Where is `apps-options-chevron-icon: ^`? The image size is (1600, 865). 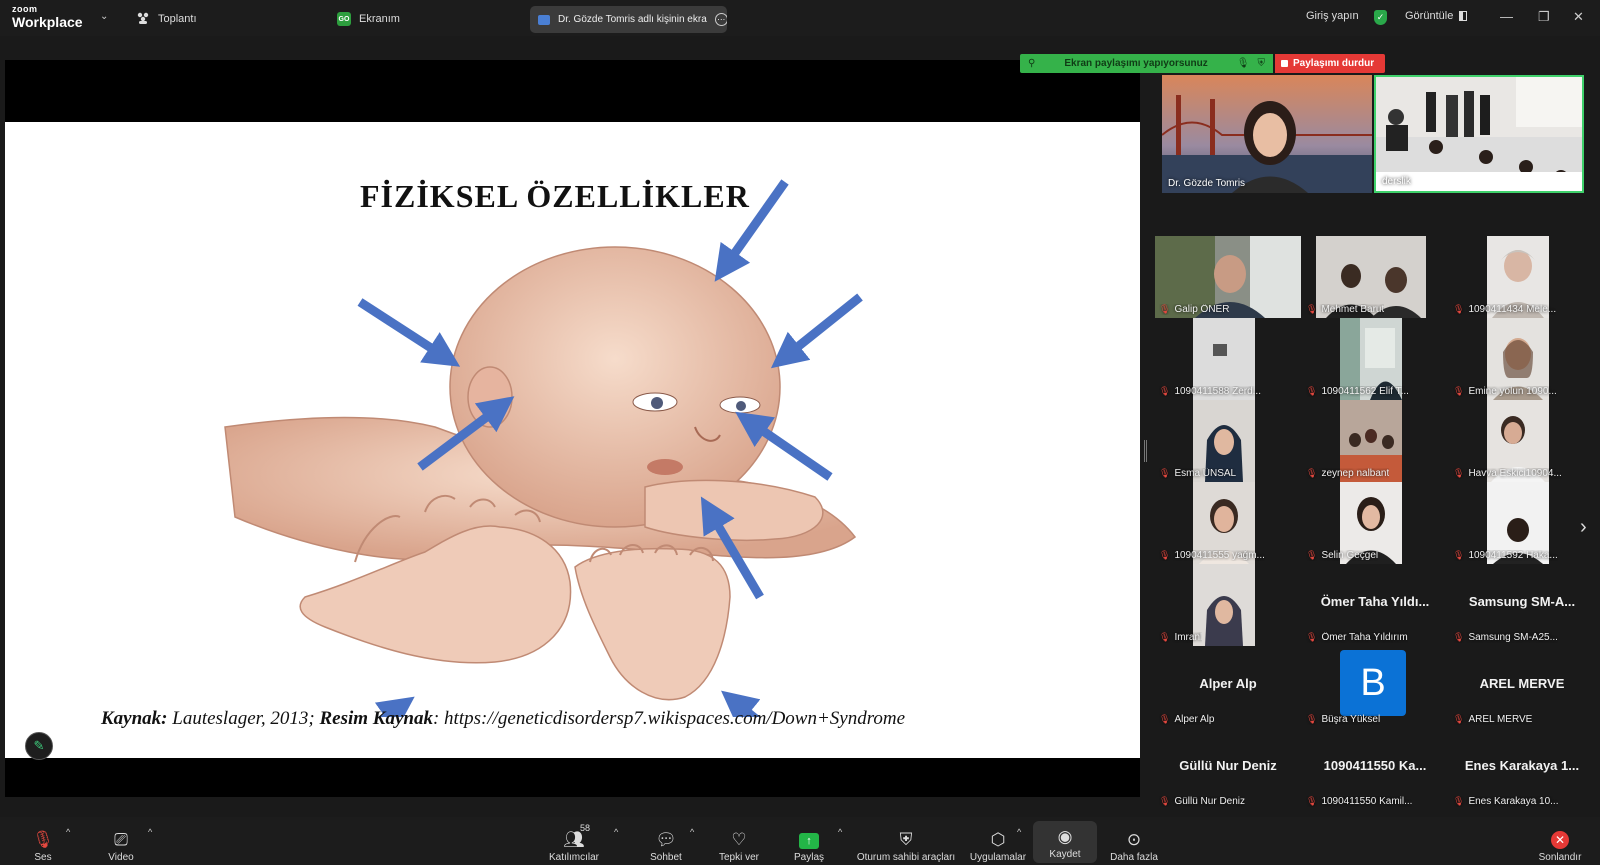 apps-options-chevron-icon: ^ is located at coordinates (1019, 832).